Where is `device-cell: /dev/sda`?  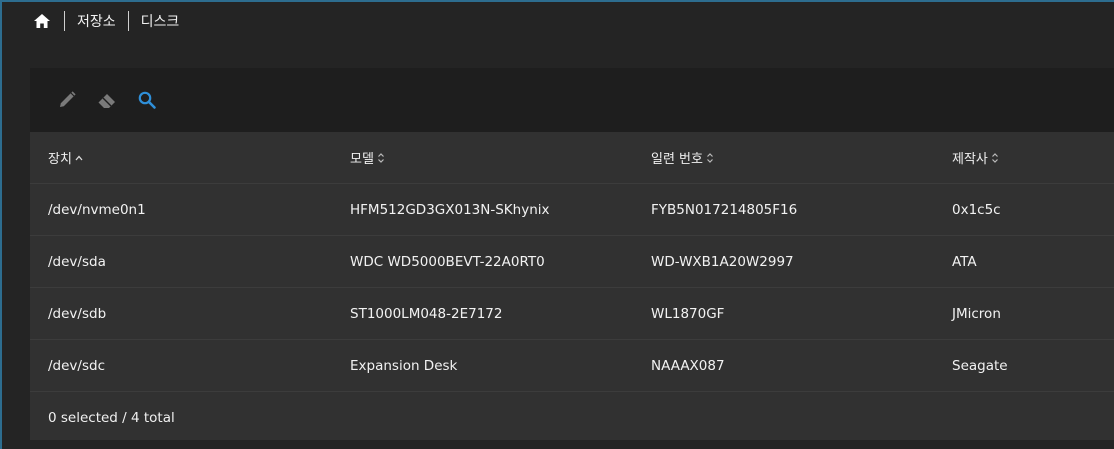
device-cell: /dev/sda is located at coordinates (77, 261).